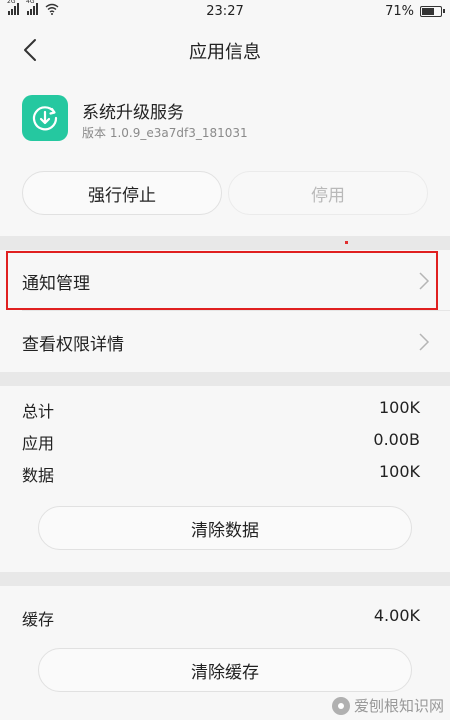 This screenshot has width=450, height=720. I want to click on clear-cache-button: 清除缓存, so click(225, 670).